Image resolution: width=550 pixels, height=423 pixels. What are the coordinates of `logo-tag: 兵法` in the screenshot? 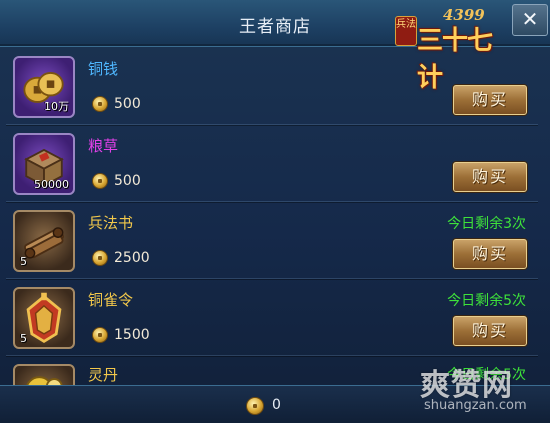 It's located at (406, 31).